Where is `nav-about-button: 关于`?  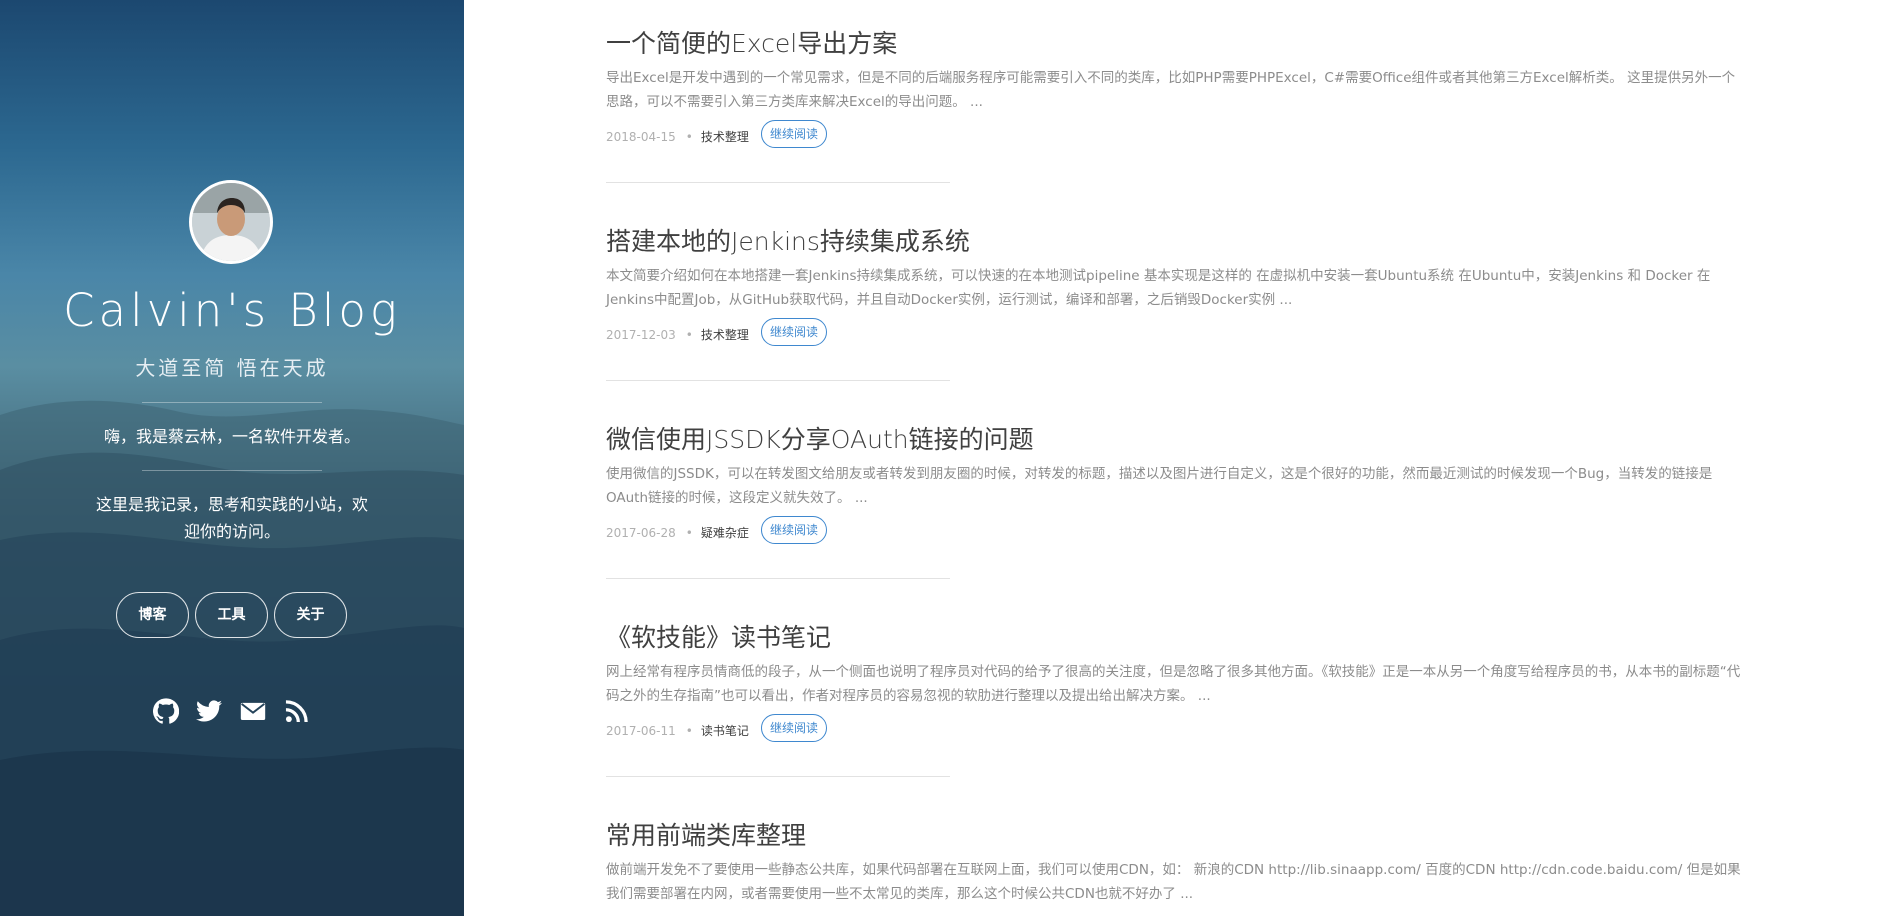
nav-about-button: 关于 is located at coordinates (310, 615).